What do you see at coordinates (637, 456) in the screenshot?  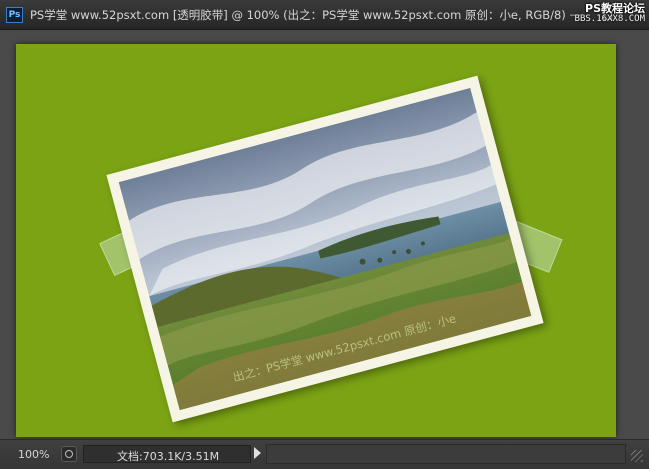 I see `resize-grip-icon` at bounding box center [637, 456].